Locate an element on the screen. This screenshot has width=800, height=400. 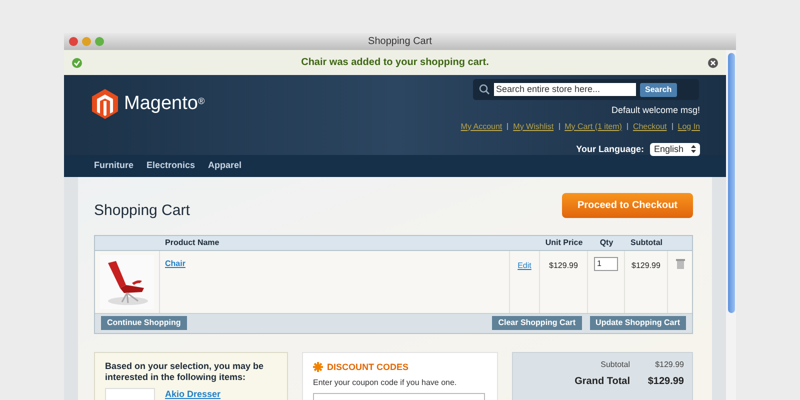
edit-link: Edit is located at coordinates (525, 265).